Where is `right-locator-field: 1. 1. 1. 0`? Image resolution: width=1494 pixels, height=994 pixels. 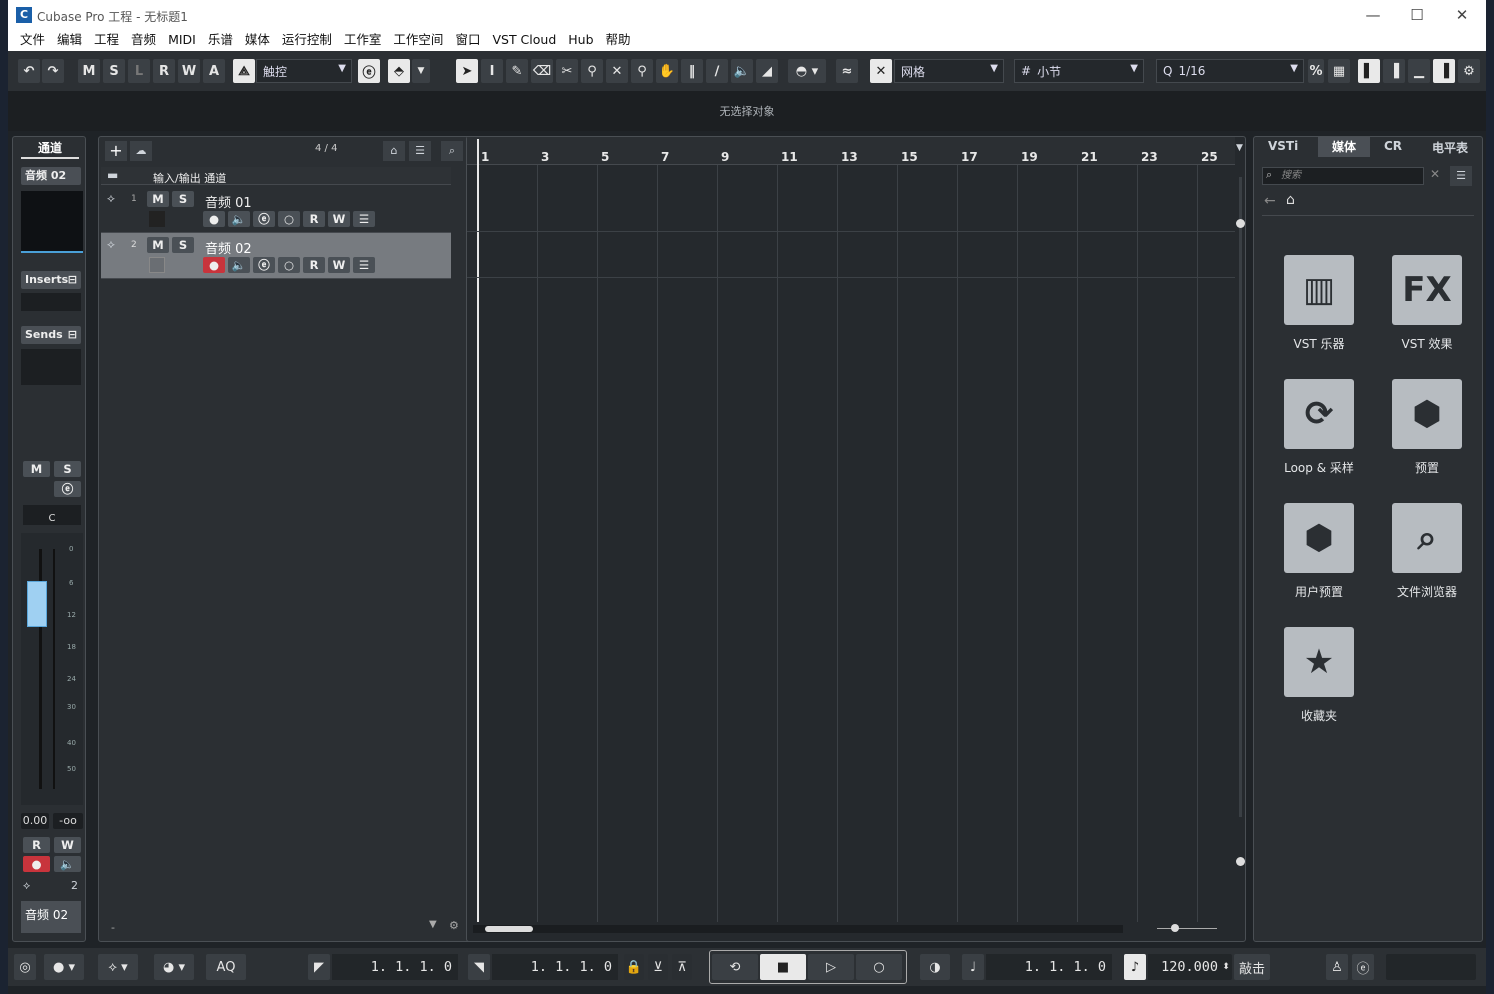
right-locator-field: 1. 1. 1. 0 is located at coordinates (555, 967).